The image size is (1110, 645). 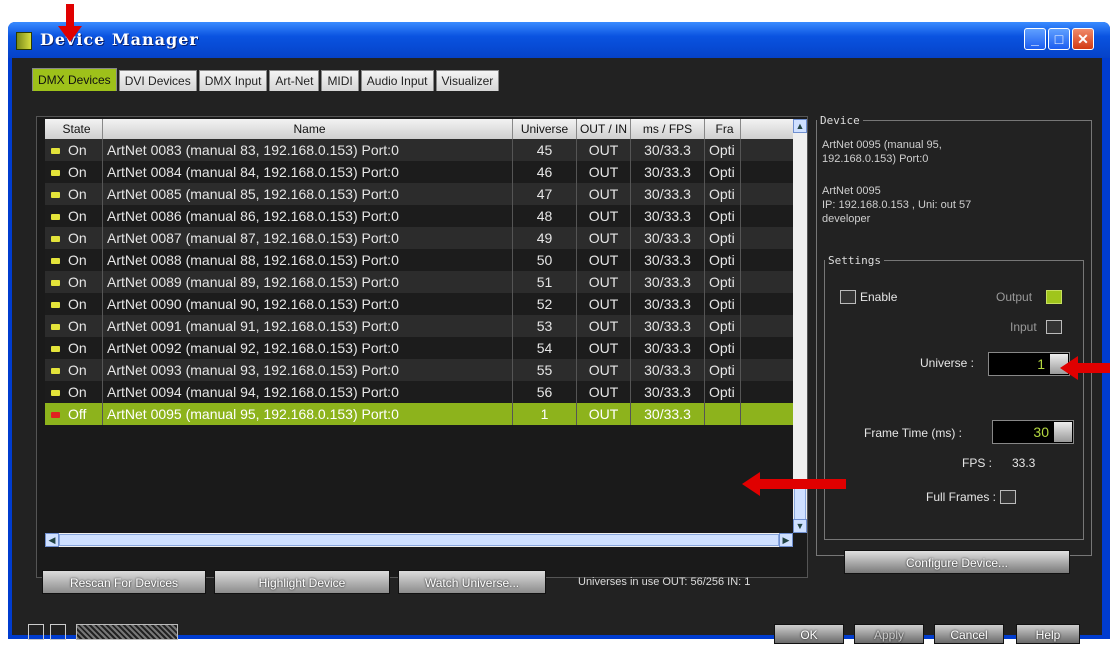 I want to click on universe-cell: 56, so click(x=545, y=392).